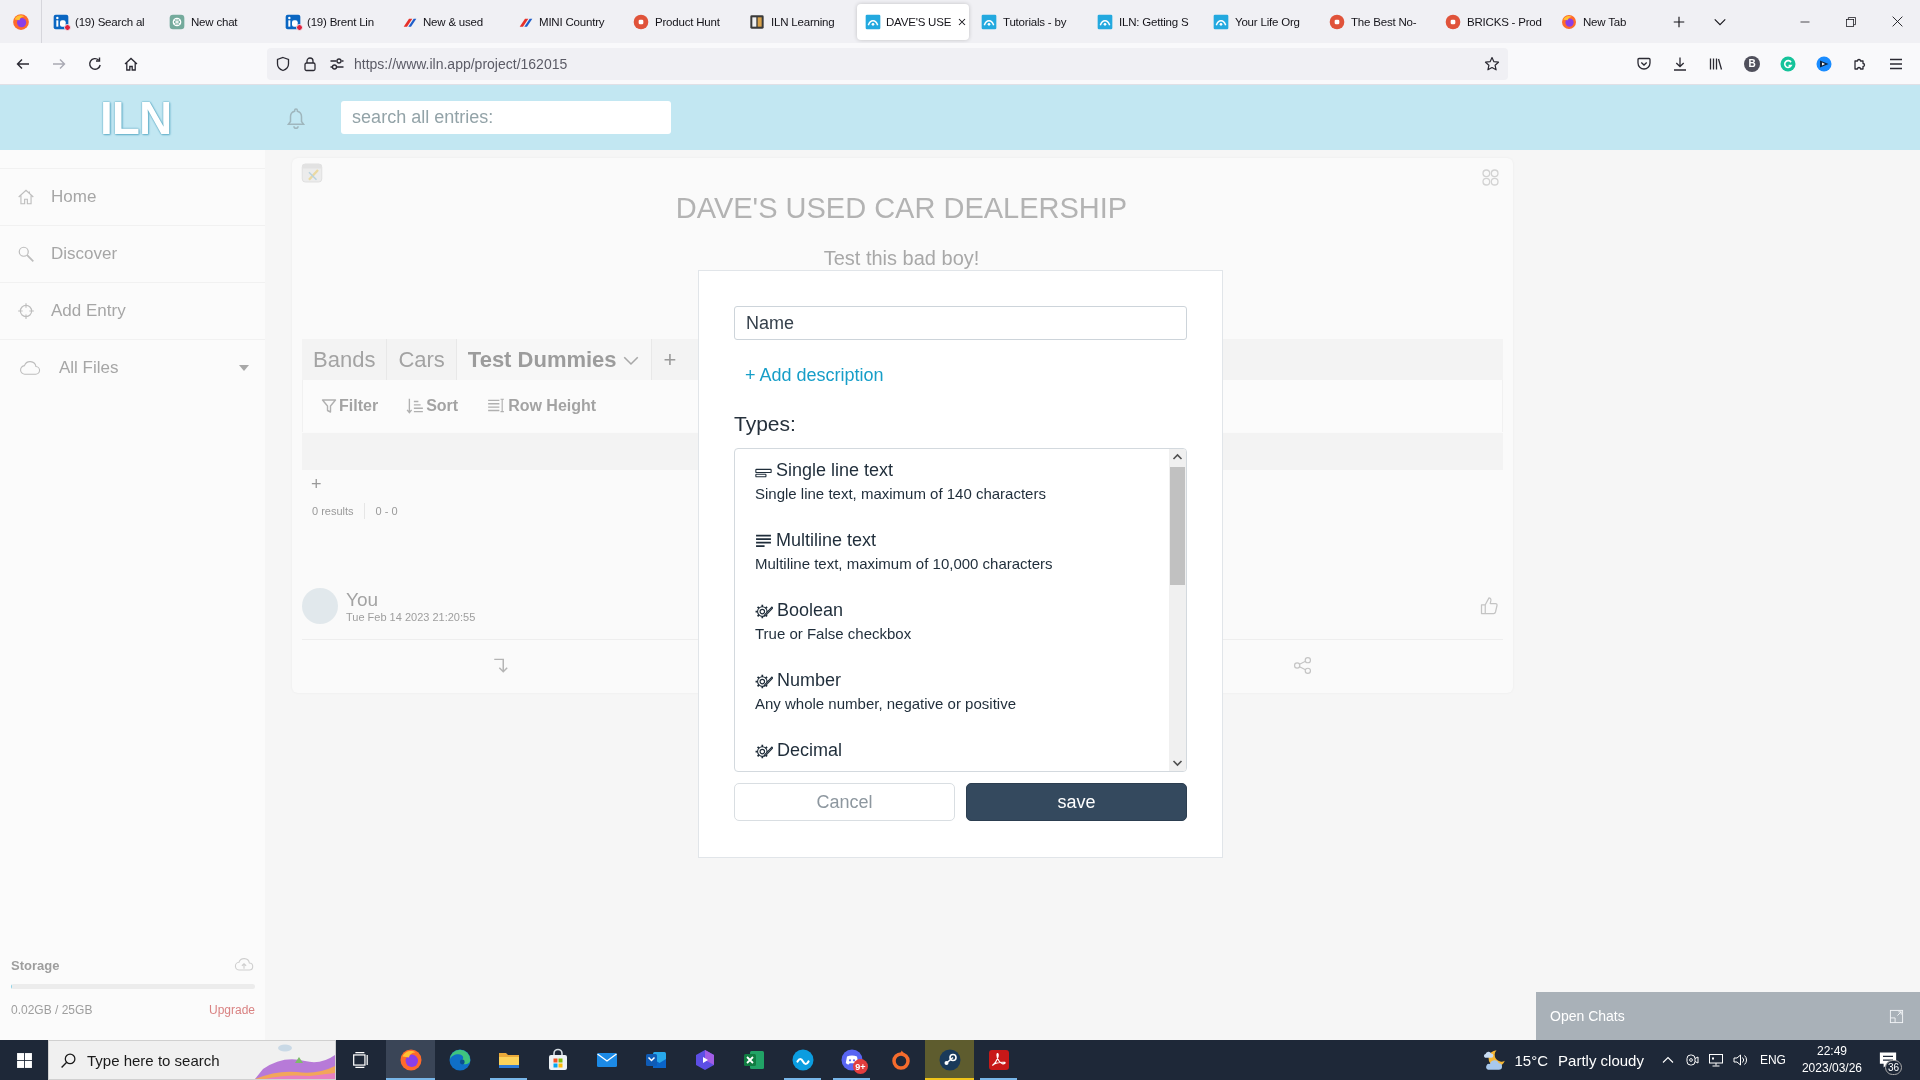  Describe the element at coordinates (681, 21) in the screenshot. I see `browser-tab: Product Hunt` at that location.